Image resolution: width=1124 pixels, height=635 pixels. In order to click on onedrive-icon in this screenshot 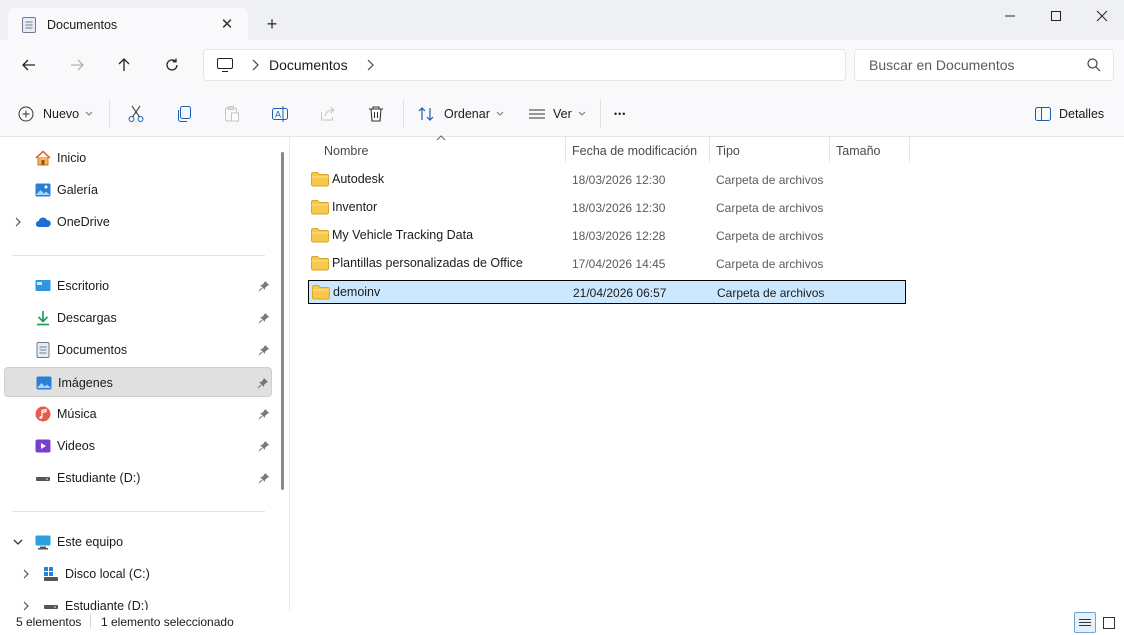, I will do `click(43, 222)`.